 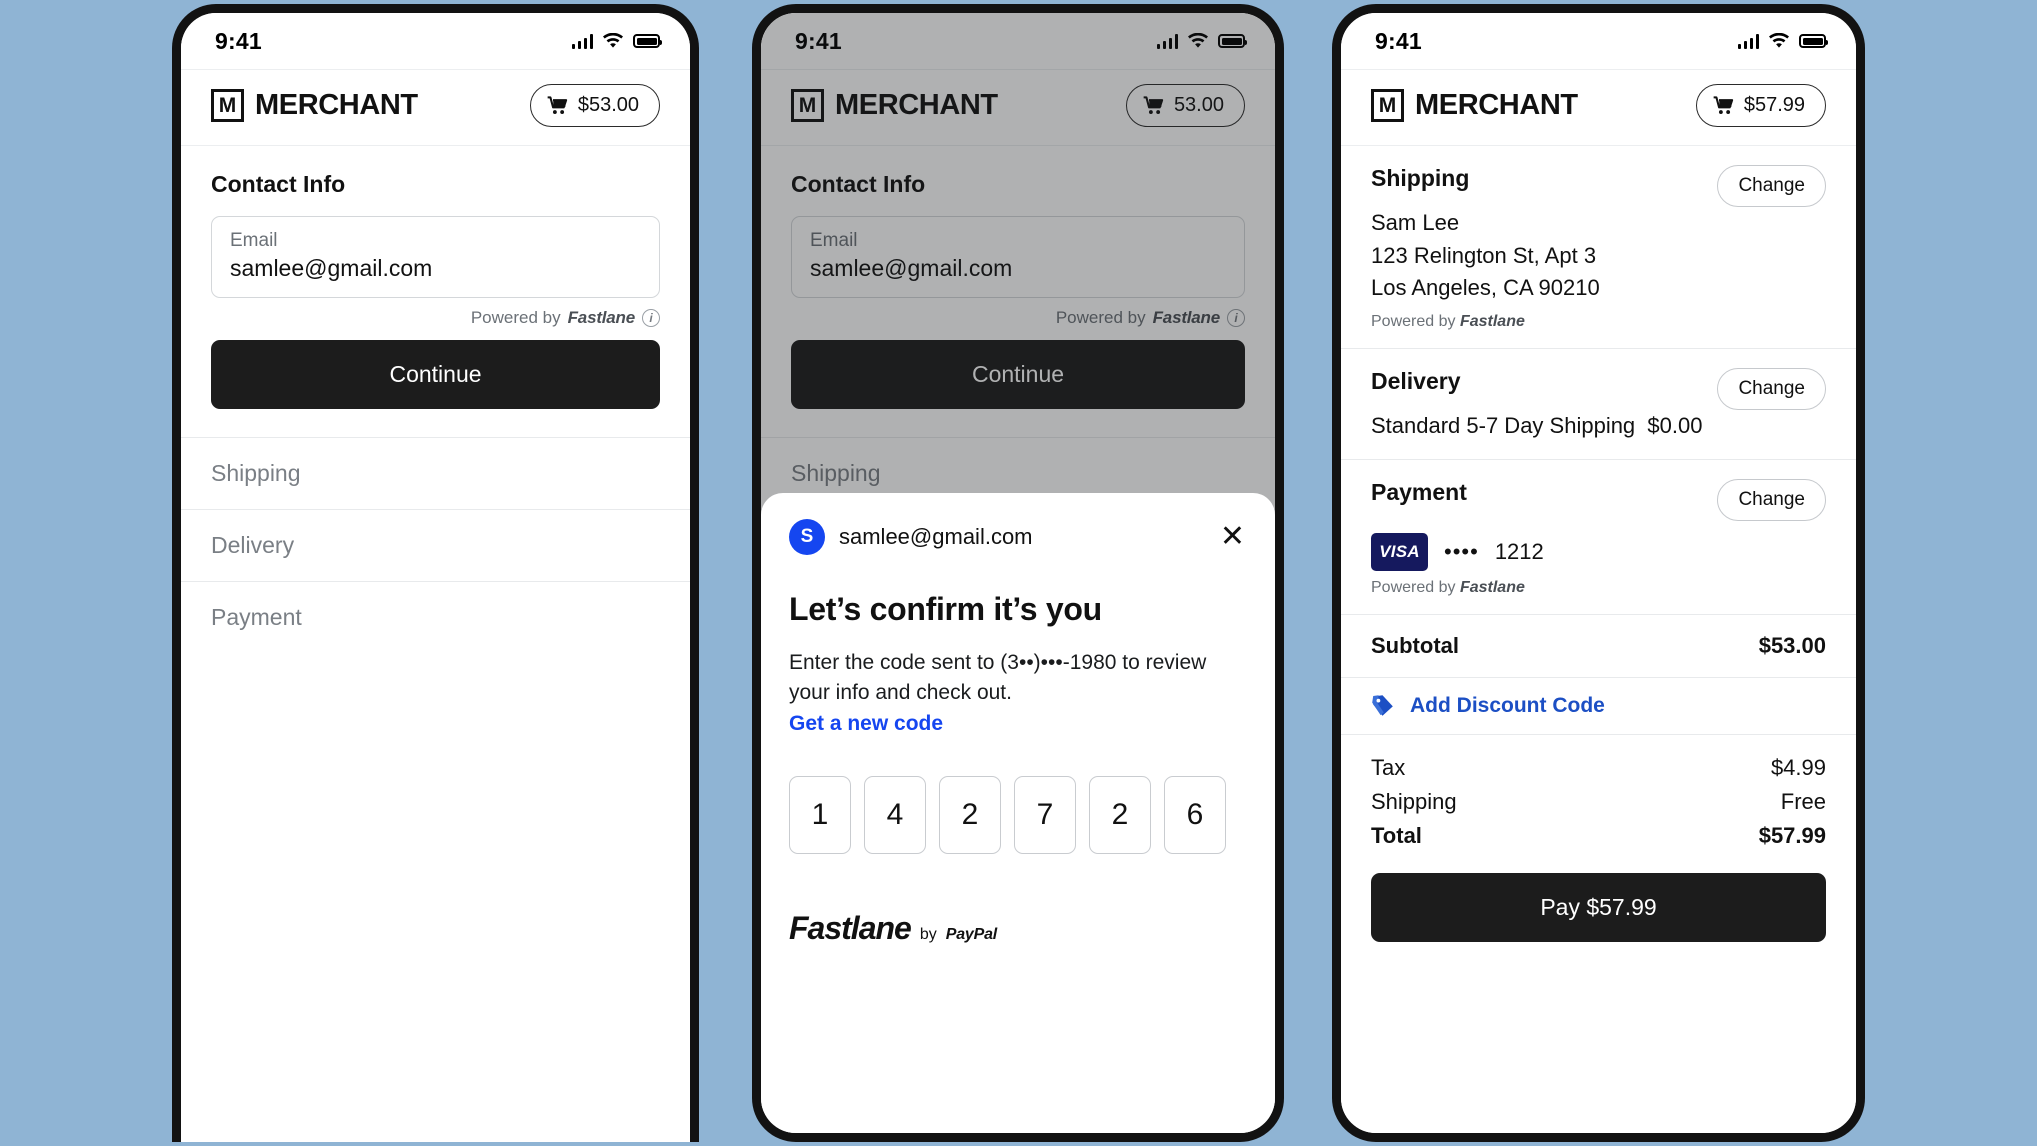 I want to click on add-discount-code-button: Add Discount Code, so click(x=1598, y=707).